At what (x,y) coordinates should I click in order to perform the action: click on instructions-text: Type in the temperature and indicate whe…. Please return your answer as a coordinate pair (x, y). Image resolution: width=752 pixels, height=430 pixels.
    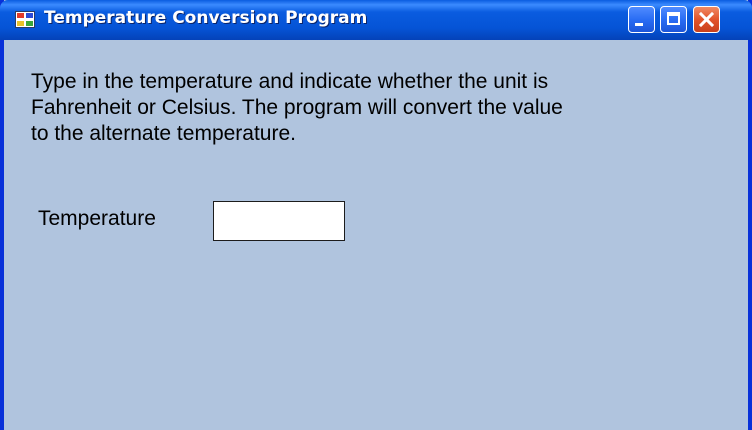
    Looking at the image, I should click on (297, 107).